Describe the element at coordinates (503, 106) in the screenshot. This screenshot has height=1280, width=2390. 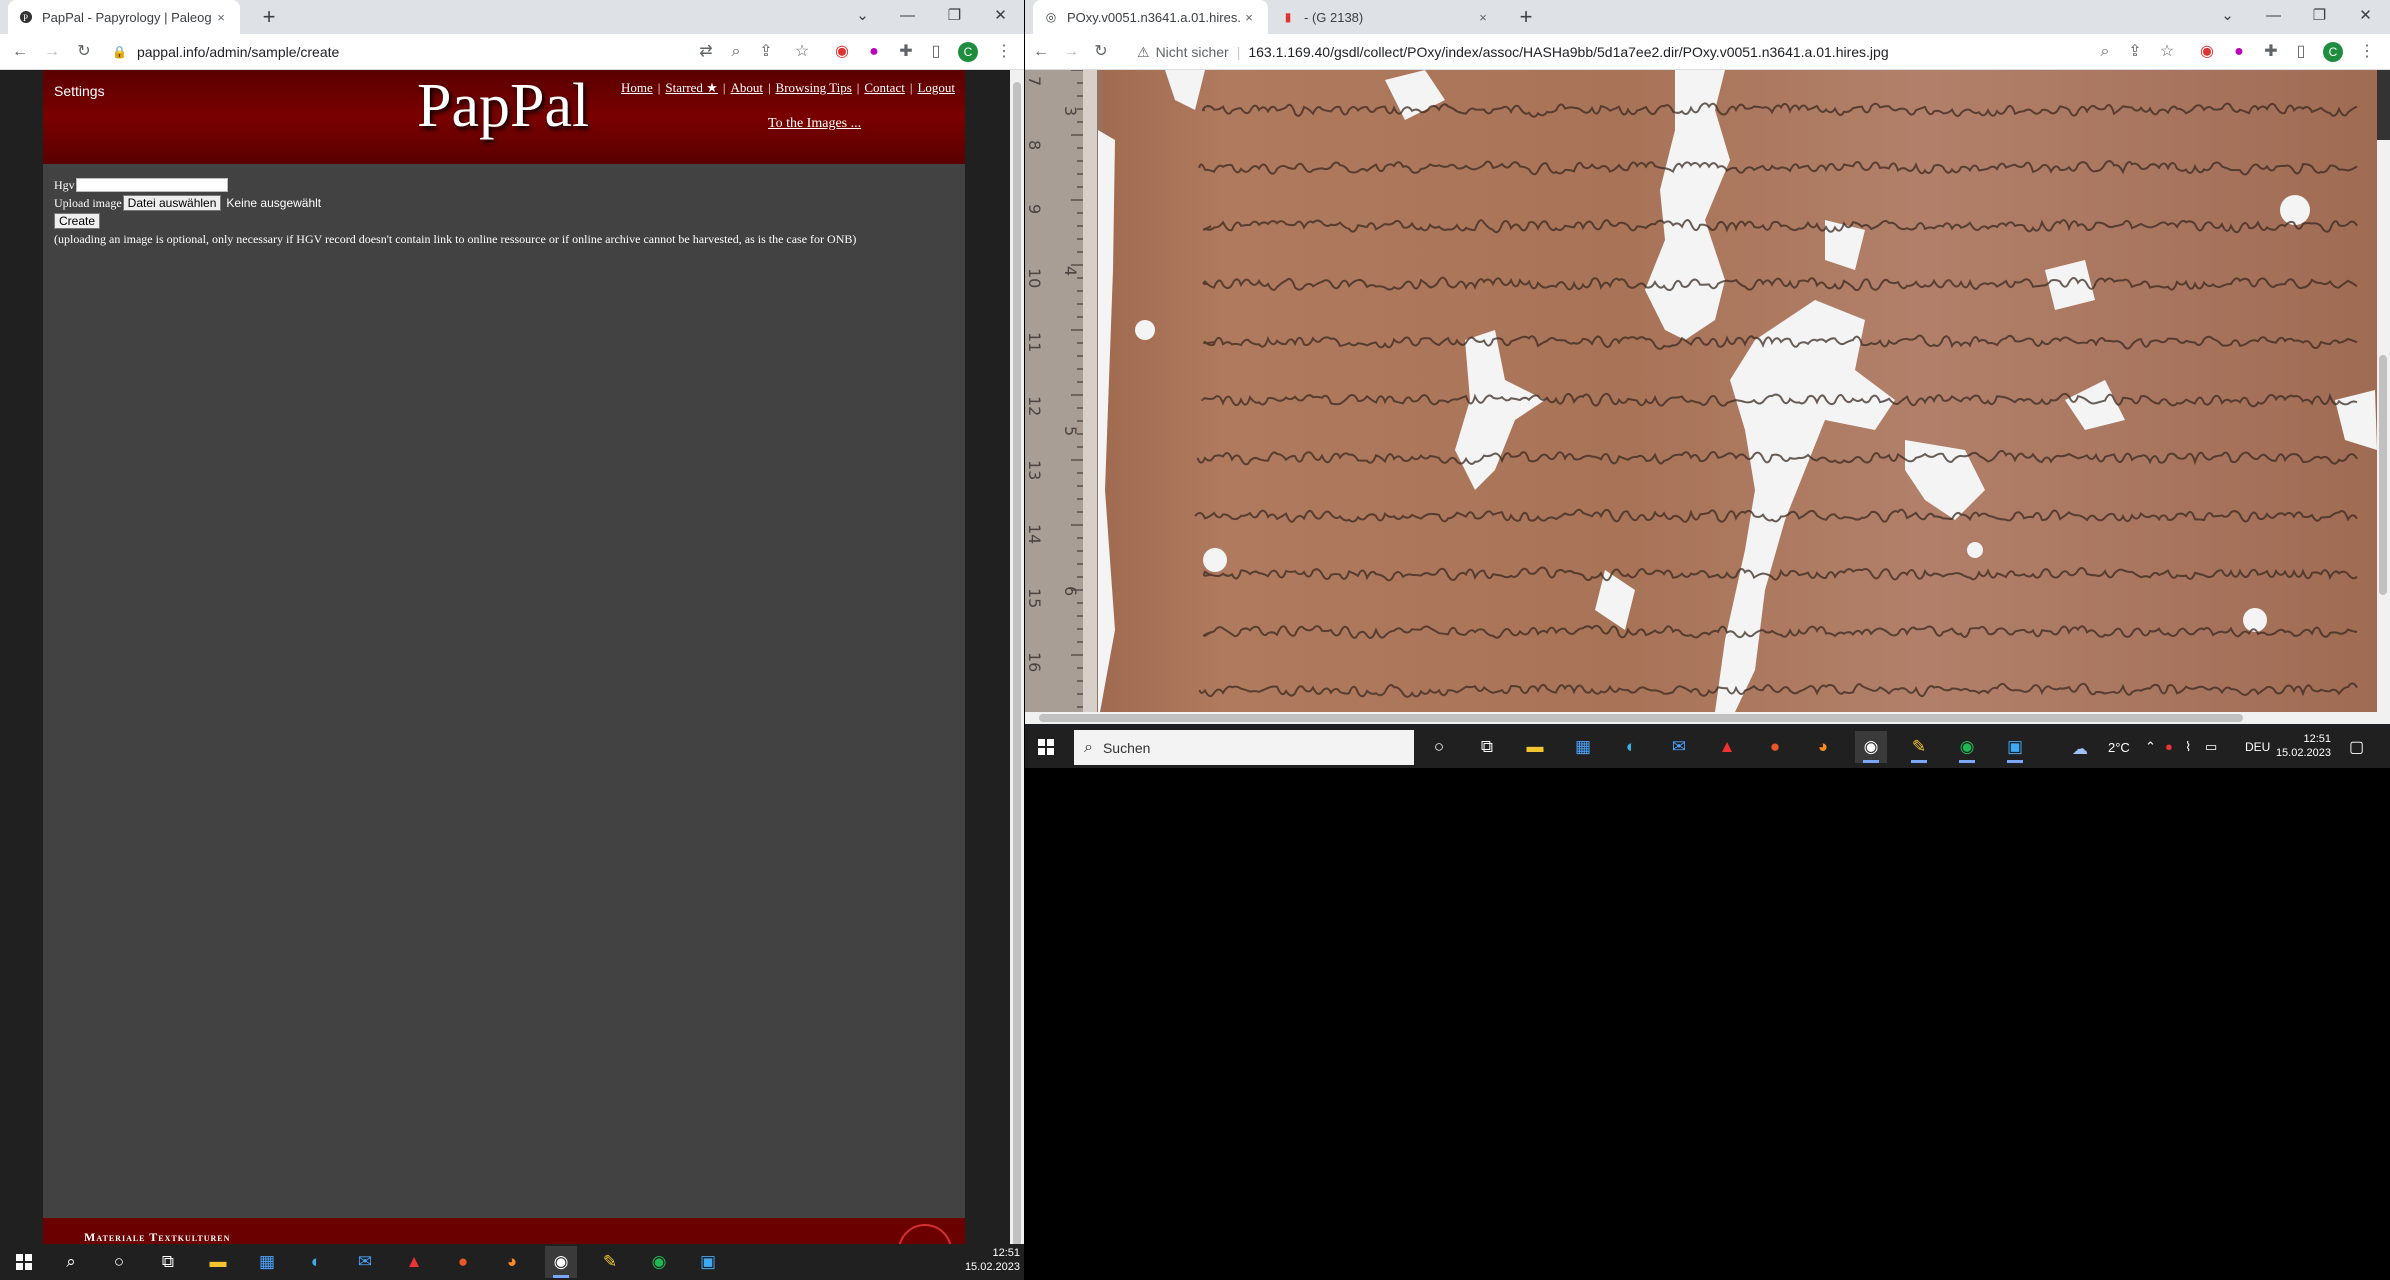
I see `site-logo: PapPal` at that location.